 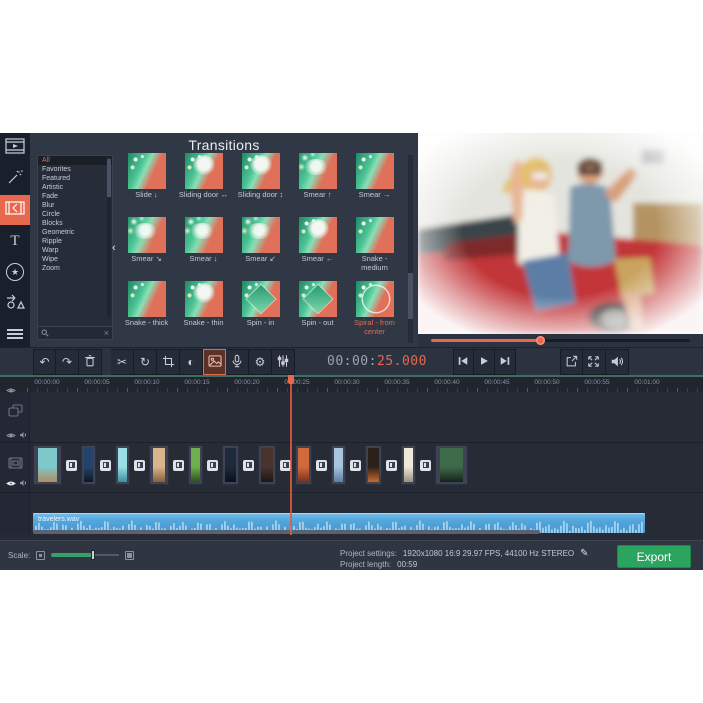 I want to click on clear-search-icon: ×, so click(x=106, y=333).